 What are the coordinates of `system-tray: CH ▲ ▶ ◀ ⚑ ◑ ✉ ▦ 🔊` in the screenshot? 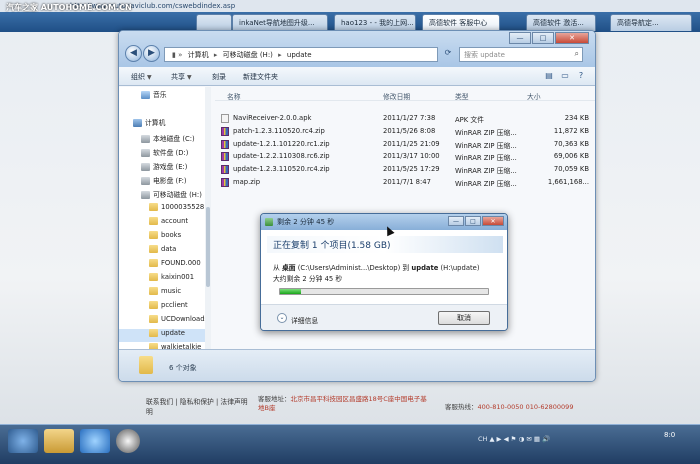 It's located at (514, 439).